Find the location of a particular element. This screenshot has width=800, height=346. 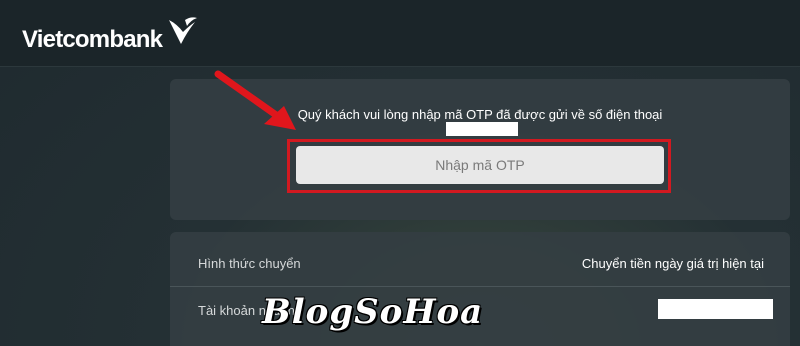

phone-number-redaction is located at coordinates (482, 129).